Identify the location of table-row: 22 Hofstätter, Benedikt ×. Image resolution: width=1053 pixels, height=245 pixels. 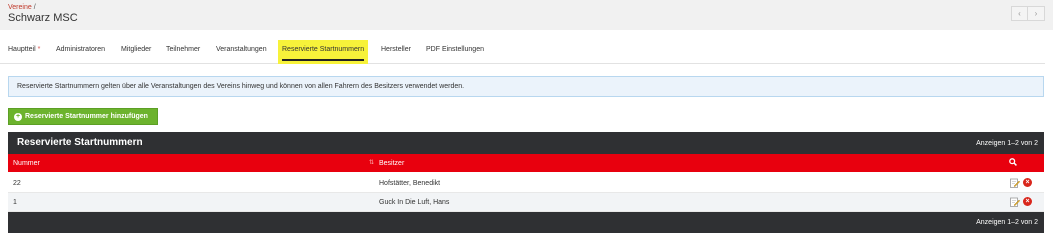
(526, 183).